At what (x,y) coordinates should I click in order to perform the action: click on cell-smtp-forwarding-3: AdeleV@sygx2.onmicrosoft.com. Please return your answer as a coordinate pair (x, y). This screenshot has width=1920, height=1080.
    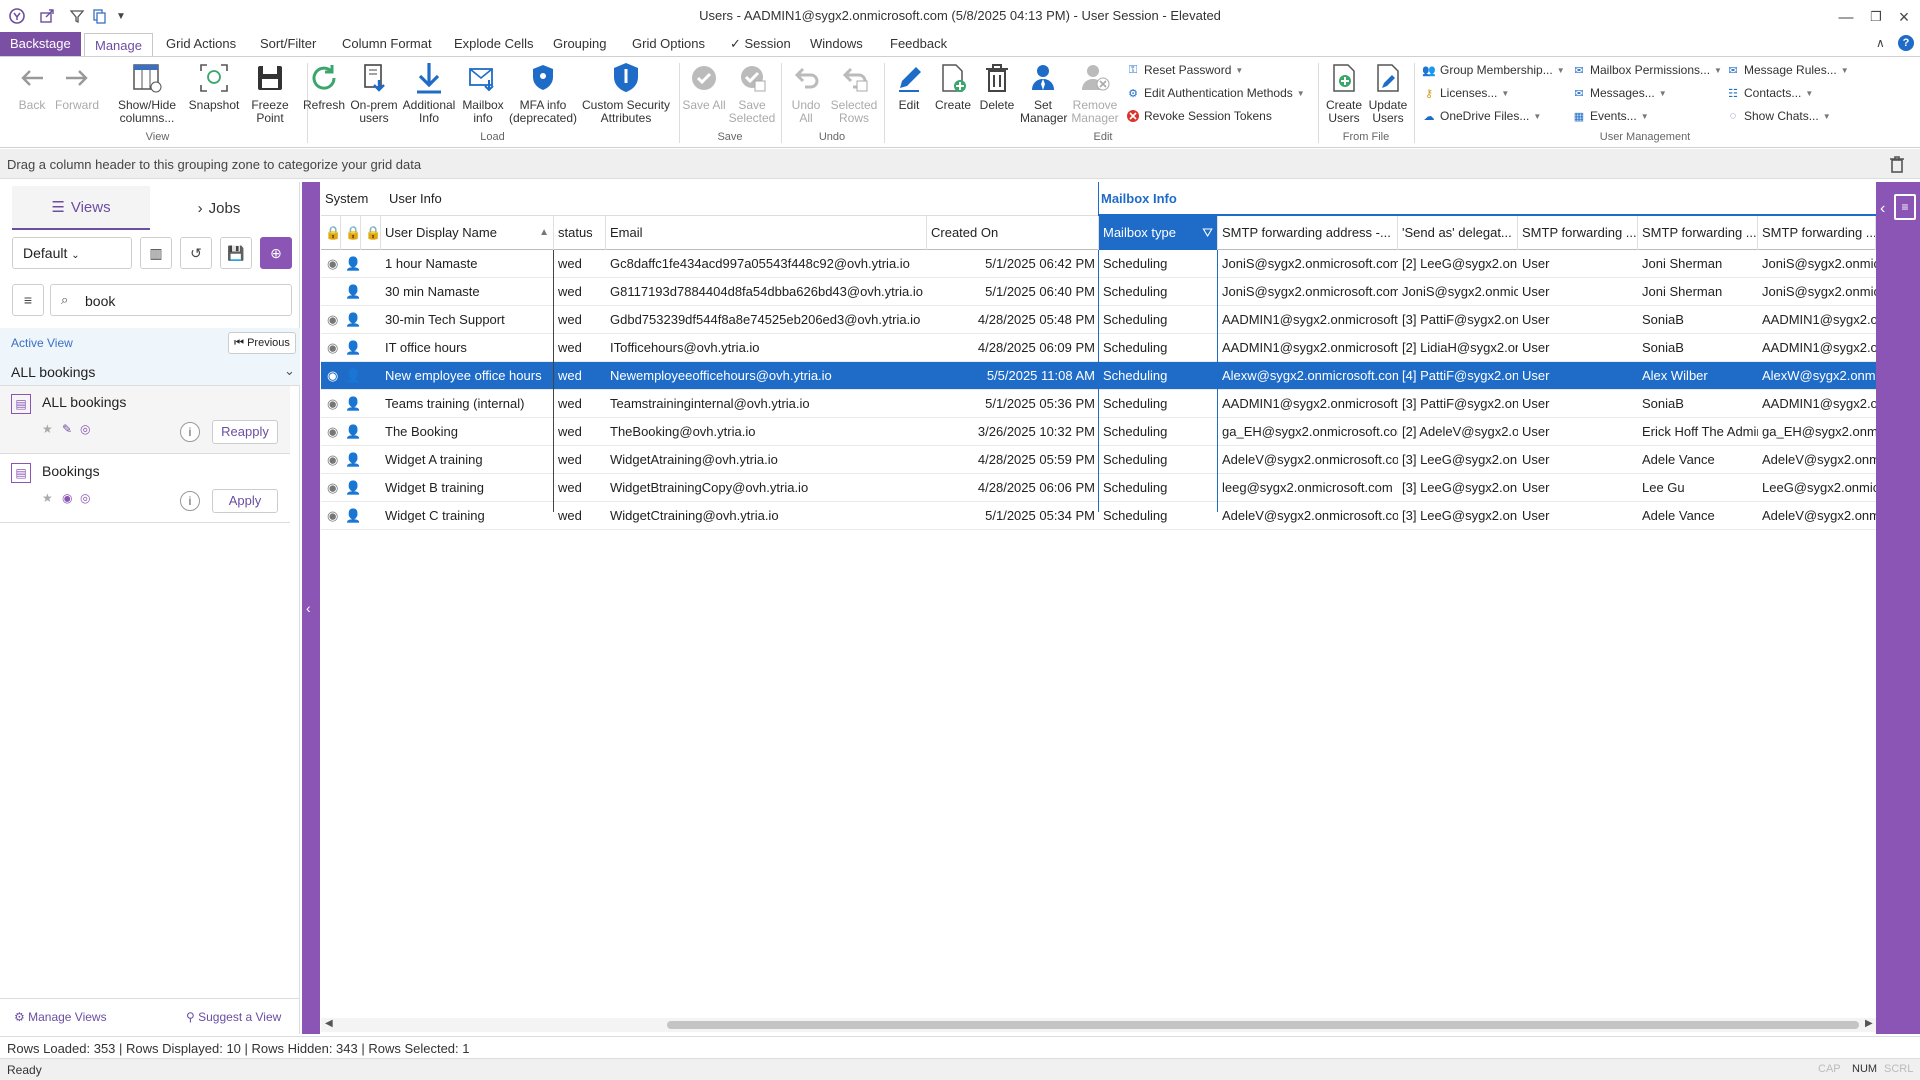
    Looking at the image, I should click on (1817, 460).